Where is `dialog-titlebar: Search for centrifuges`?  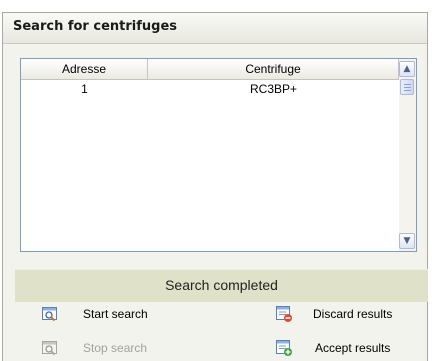 dialog-titlebar: Search for centrifuges is located at coordinates (215, 28).